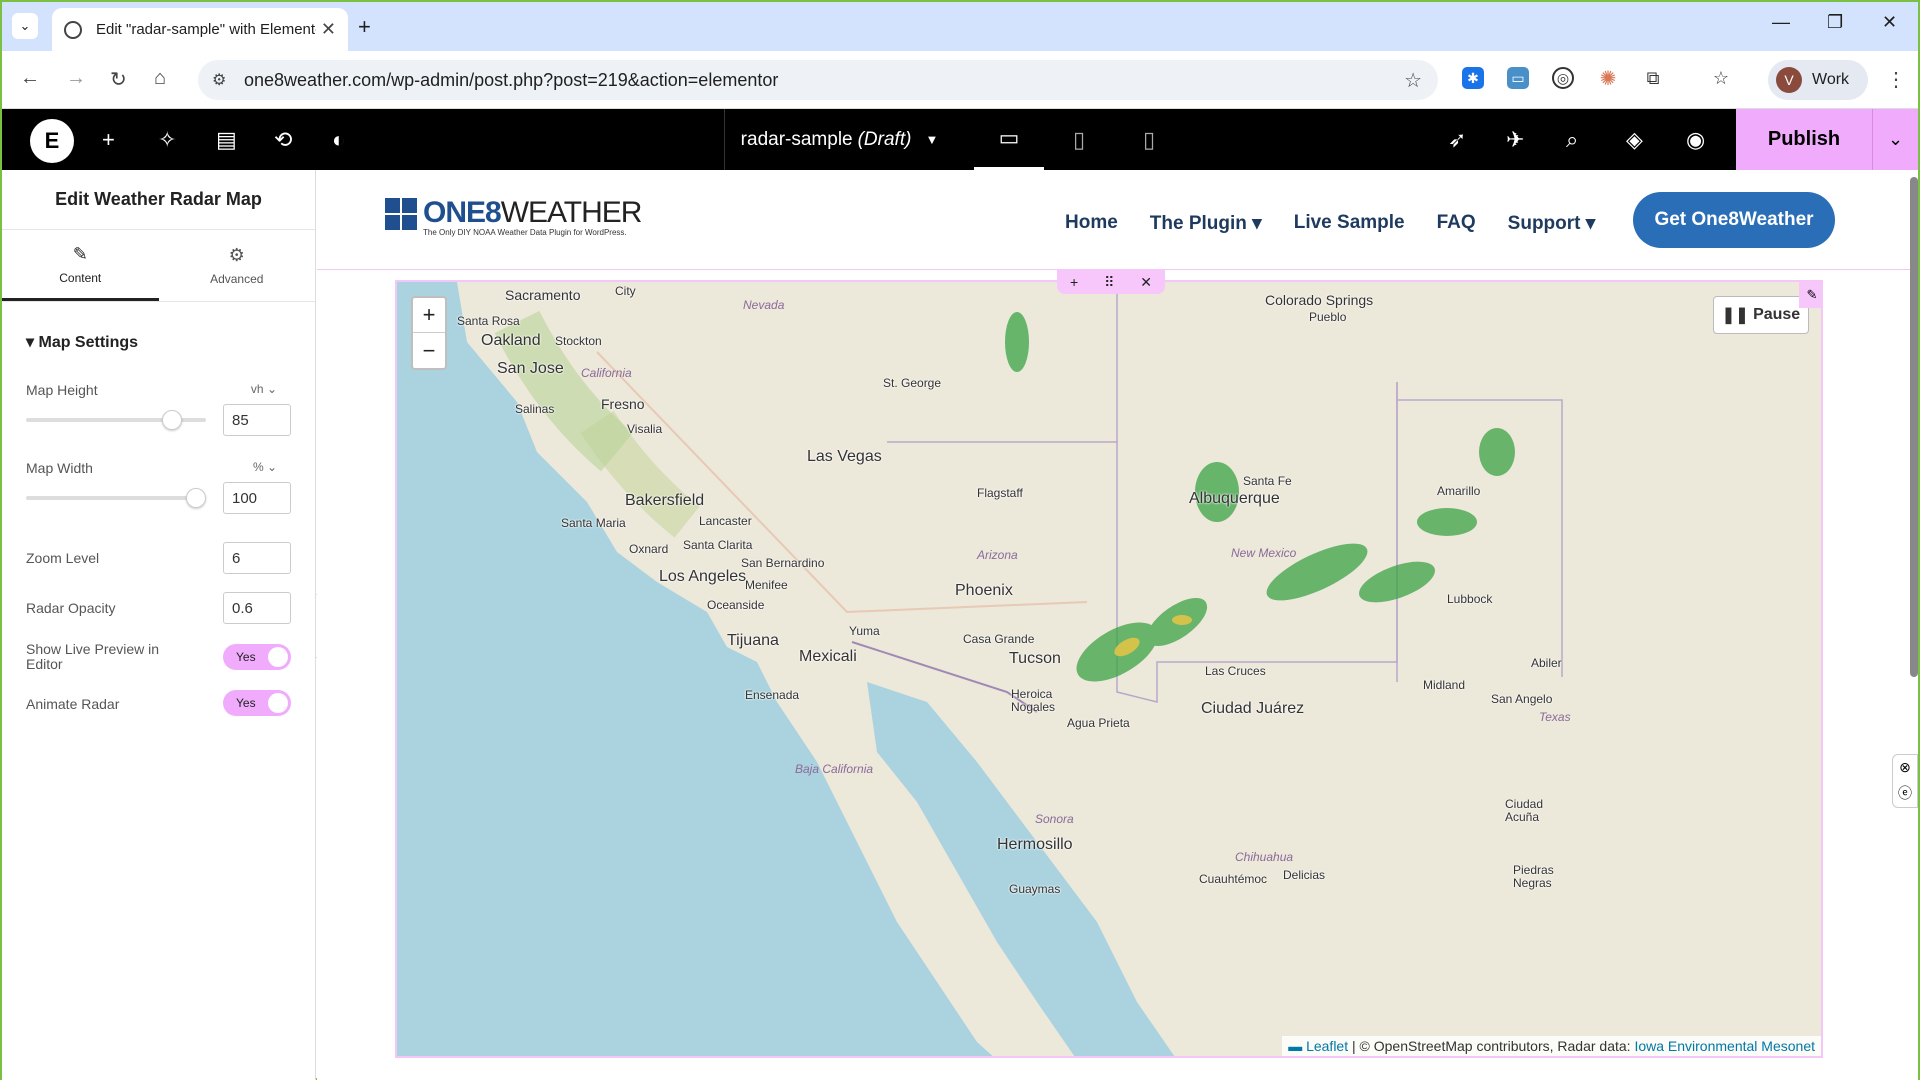 This screenshot has width=1920, height=1080. What do you see at coordinates (1149, 139) in the screenshot?
I see `mobile-icon: ▯` at bounding box center [1149, 139].